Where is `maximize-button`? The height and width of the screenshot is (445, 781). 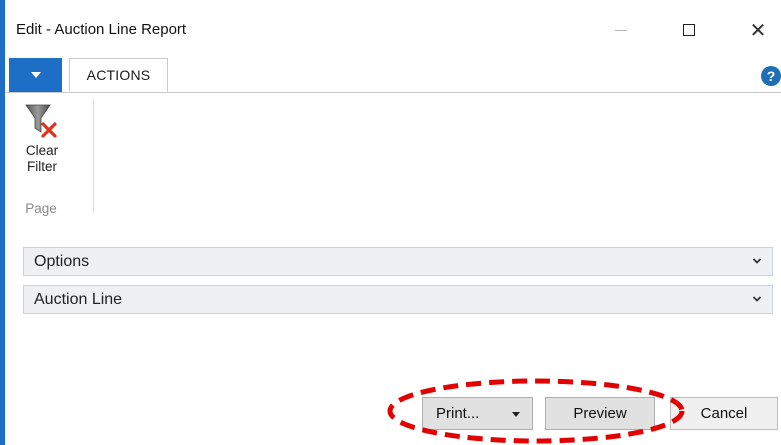 maximize-button is located at coordinates (689, 30).